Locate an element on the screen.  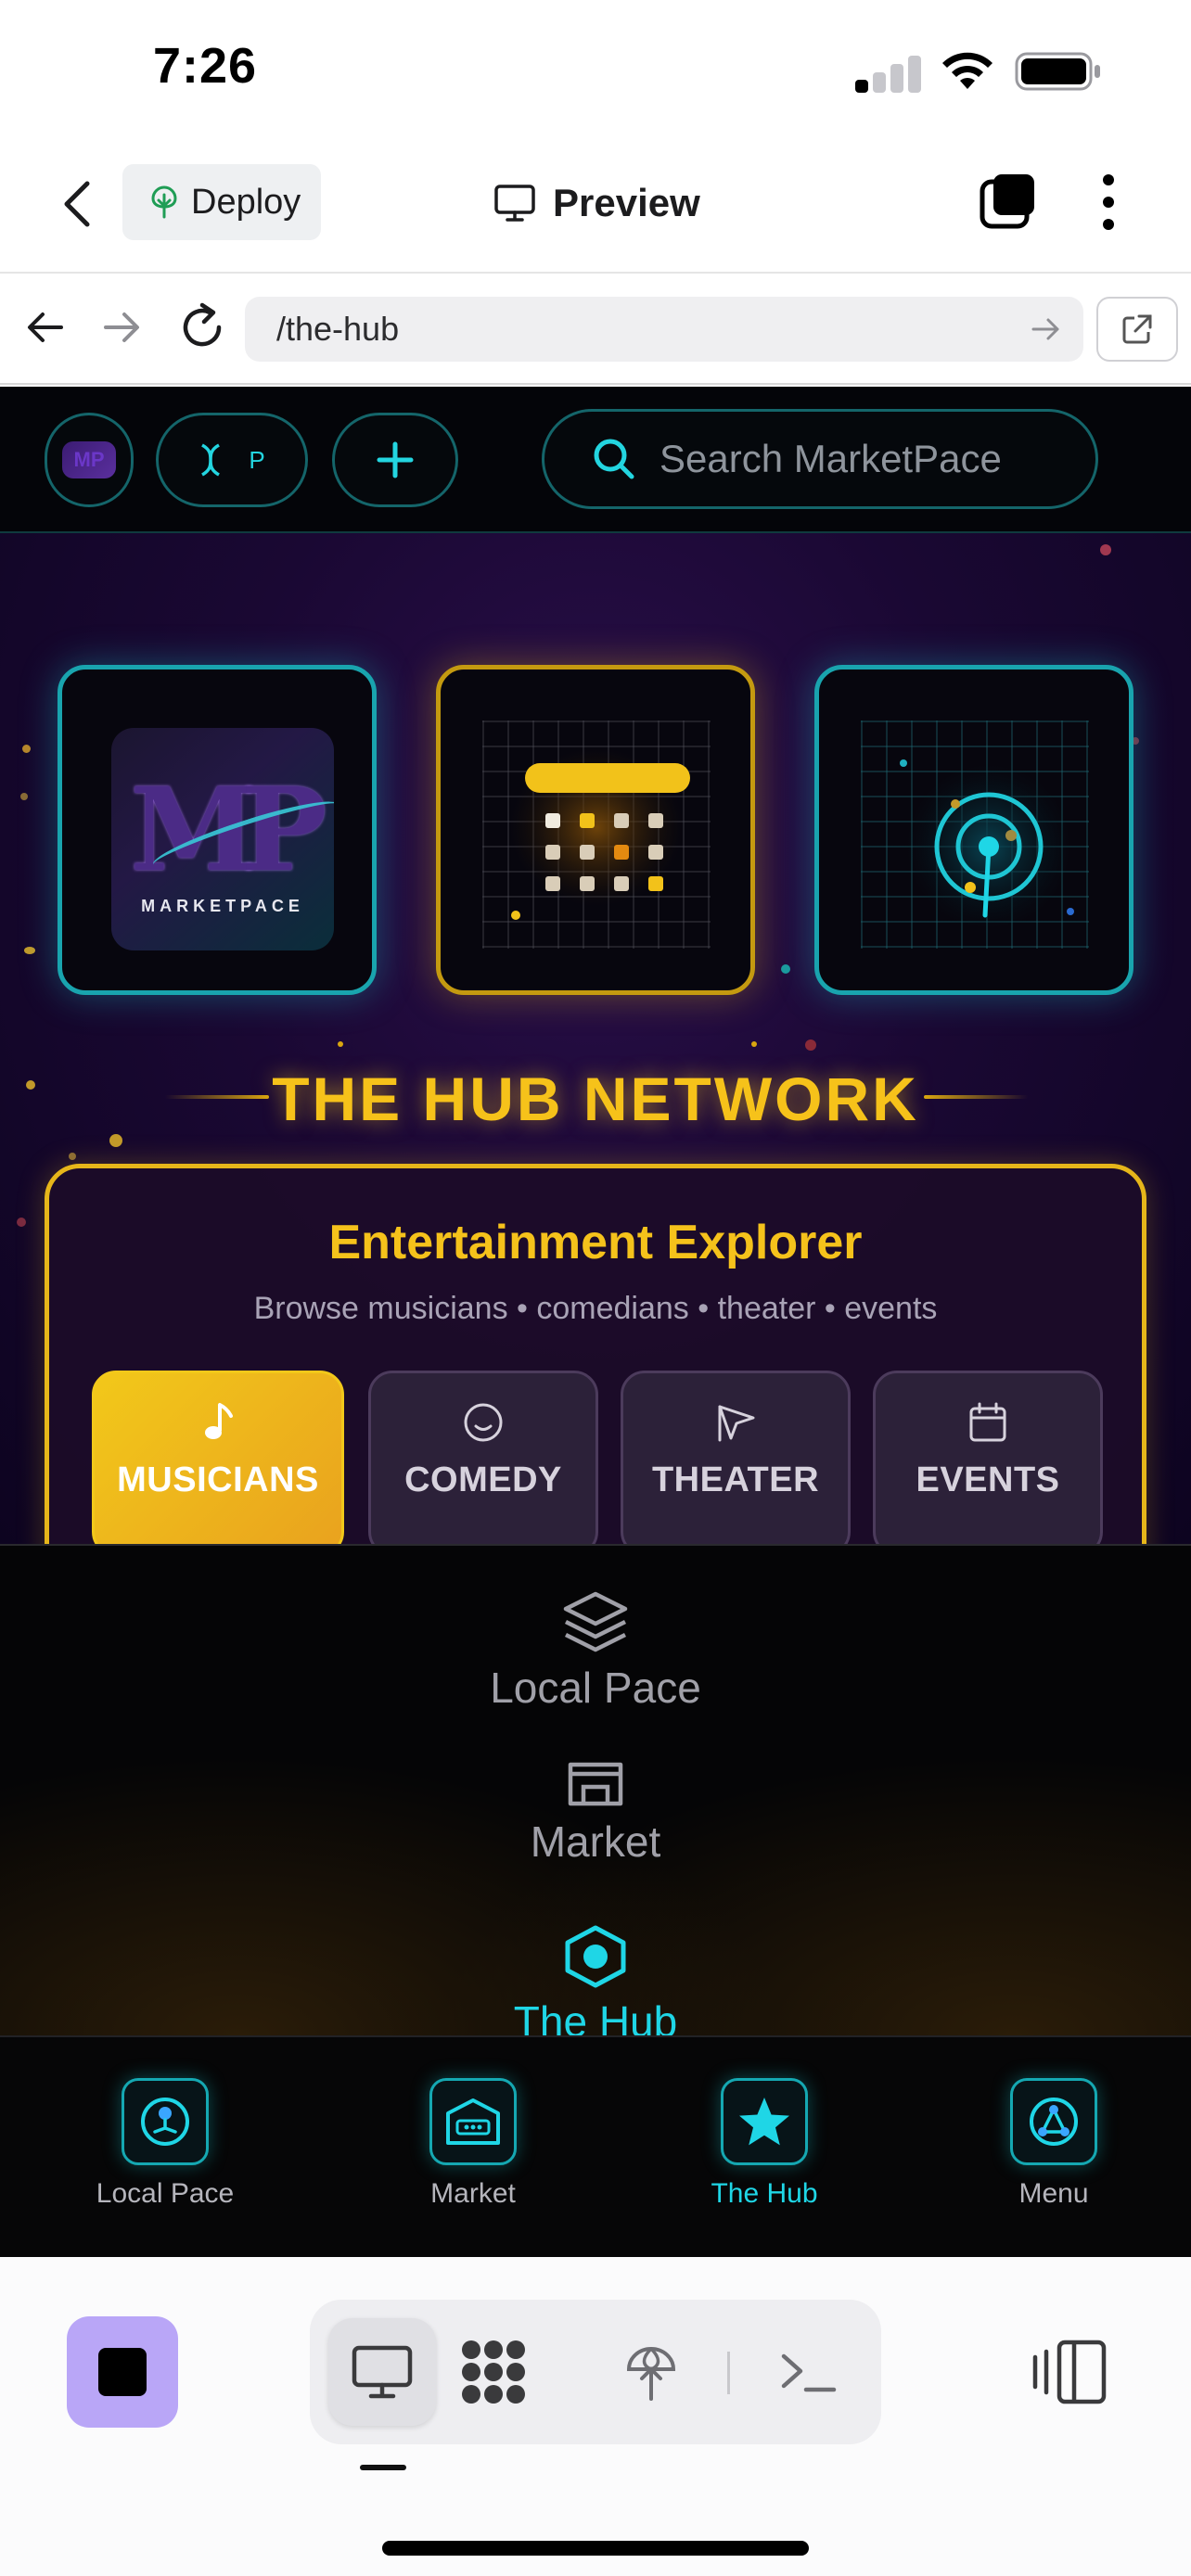
marketpace-logo: MP MARKETPACE is located at coordinates (222, 839).